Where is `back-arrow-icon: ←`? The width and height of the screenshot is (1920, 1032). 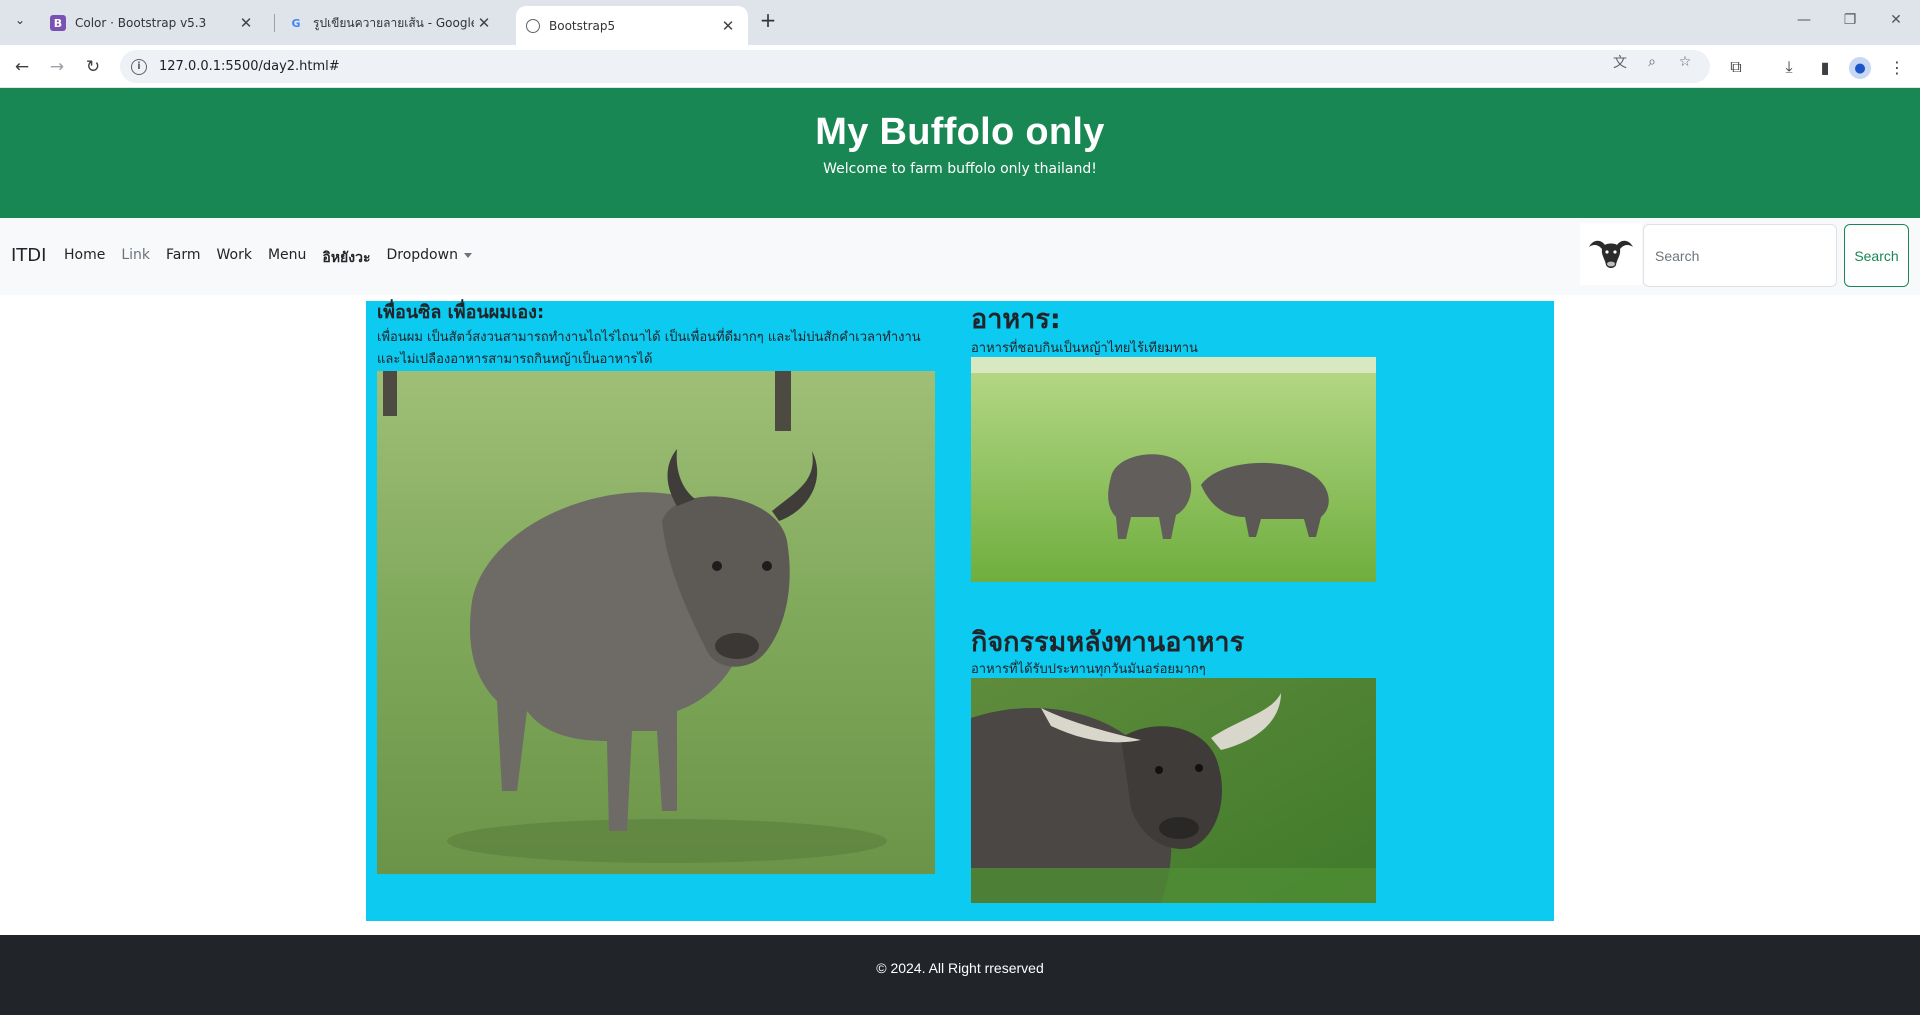
back-arrow-icon: ← is located at coordinates (22, 67).